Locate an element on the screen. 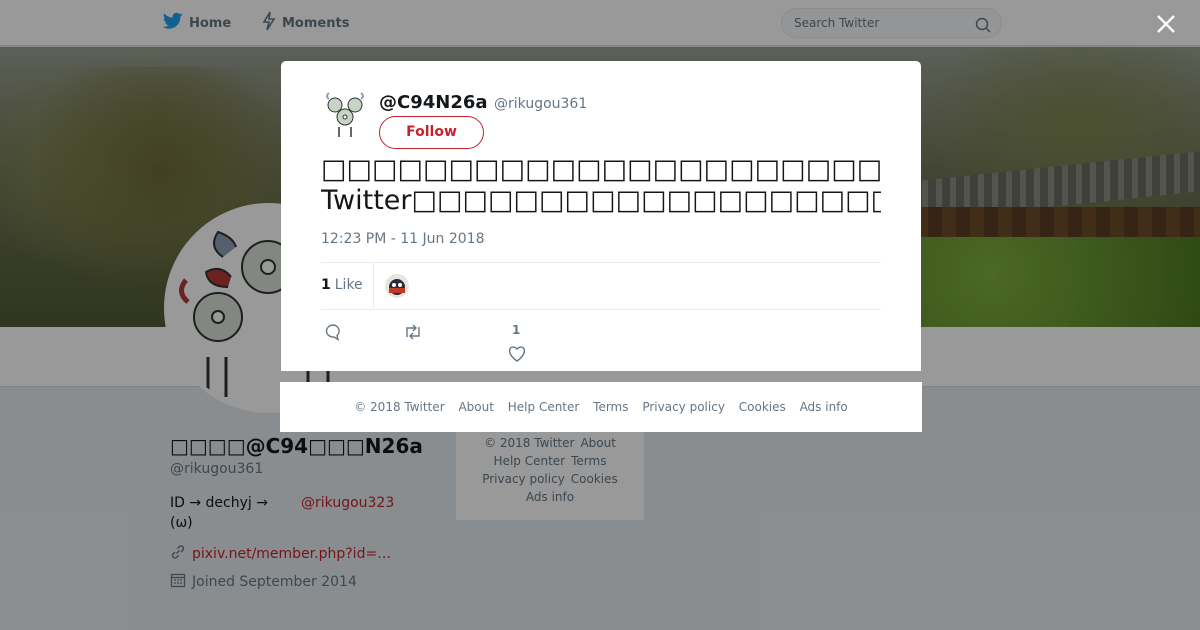 This screenshot has height=630, width=1200. stats-divider is located at coordinates (373, 286).